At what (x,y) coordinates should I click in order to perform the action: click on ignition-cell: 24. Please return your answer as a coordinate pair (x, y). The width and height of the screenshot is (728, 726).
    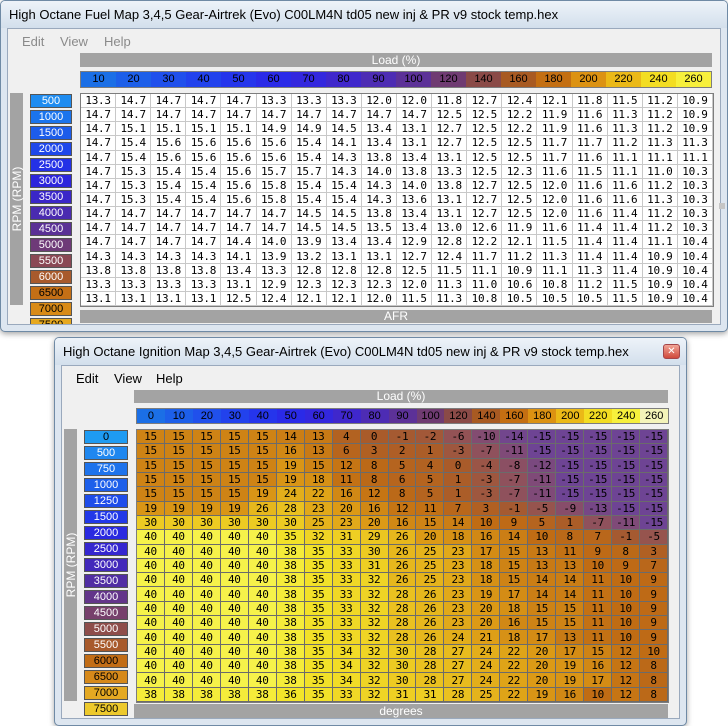
    Looking at the image, I should click on (486, 666).